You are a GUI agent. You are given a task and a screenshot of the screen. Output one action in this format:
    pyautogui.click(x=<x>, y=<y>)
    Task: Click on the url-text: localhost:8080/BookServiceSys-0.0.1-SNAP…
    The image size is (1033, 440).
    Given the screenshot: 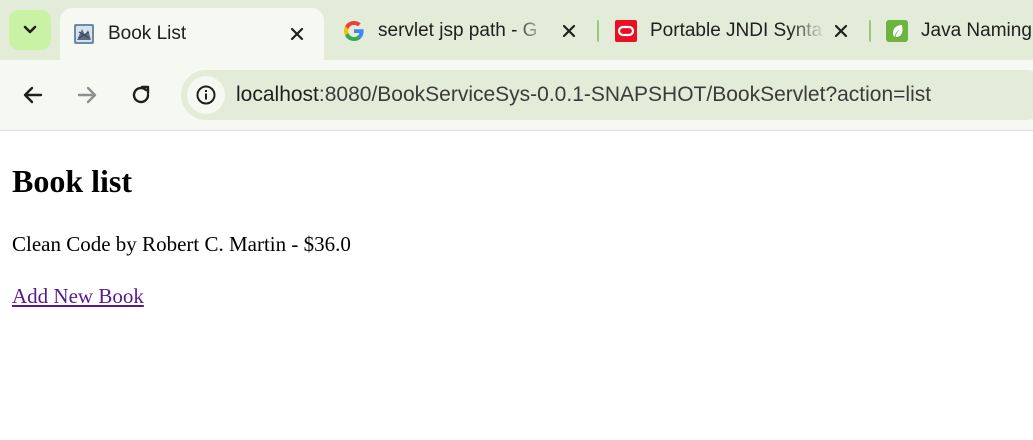 What is the action you would take?
    pyautogui.click(x=583, y=95)
    